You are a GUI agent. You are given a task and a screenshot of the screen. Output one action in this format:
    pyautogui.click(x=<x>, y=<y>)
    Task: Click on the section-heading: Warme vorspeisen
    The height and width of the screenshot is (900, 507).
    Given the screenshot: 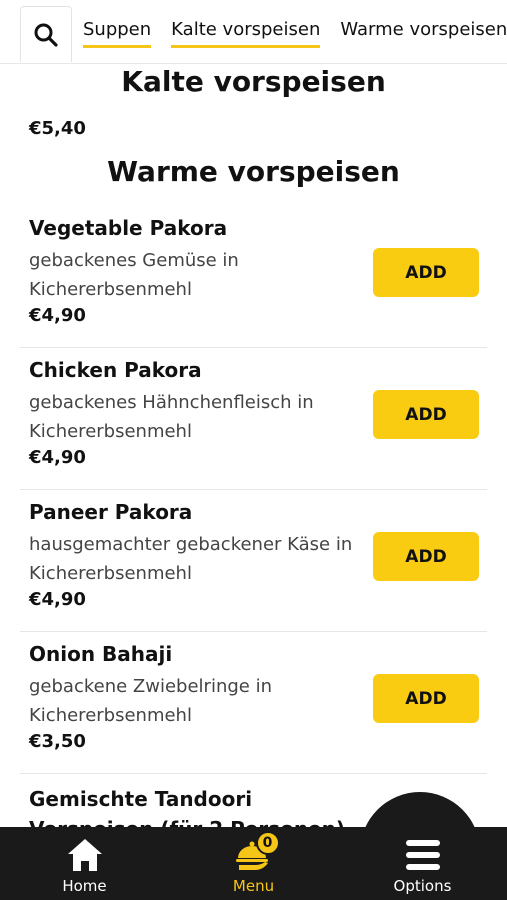 What is the action you would take?
    pyautogui.click(x=253, y=171)
    